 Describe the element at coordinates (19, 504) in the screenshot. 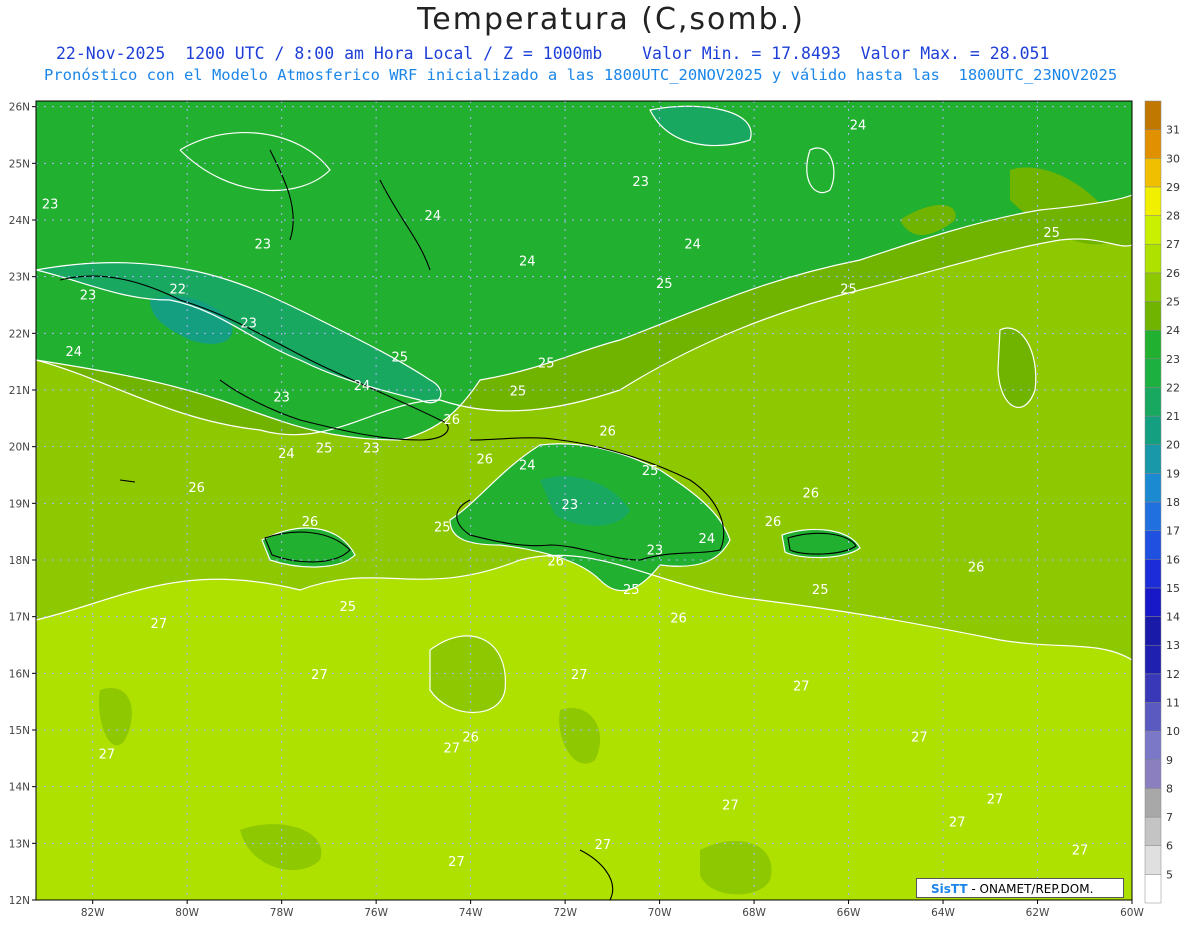

I see `lat-label: 19N` at that location.